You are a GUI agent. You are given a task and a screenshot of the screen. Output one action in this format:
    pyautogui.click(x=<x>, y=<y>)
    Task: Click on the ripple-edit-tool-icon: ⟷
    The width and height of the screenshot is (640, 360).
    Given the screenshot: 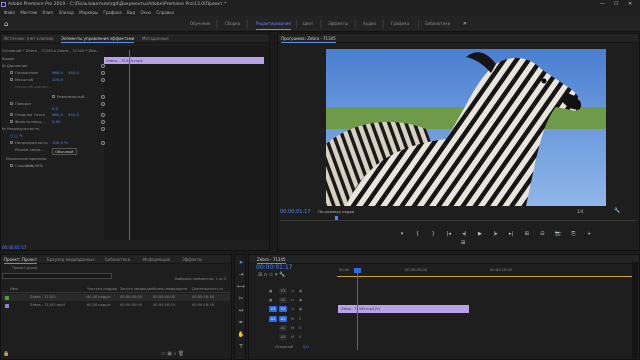 What is the action you would take?
    pyautogui.click(x=241, y=287)
    